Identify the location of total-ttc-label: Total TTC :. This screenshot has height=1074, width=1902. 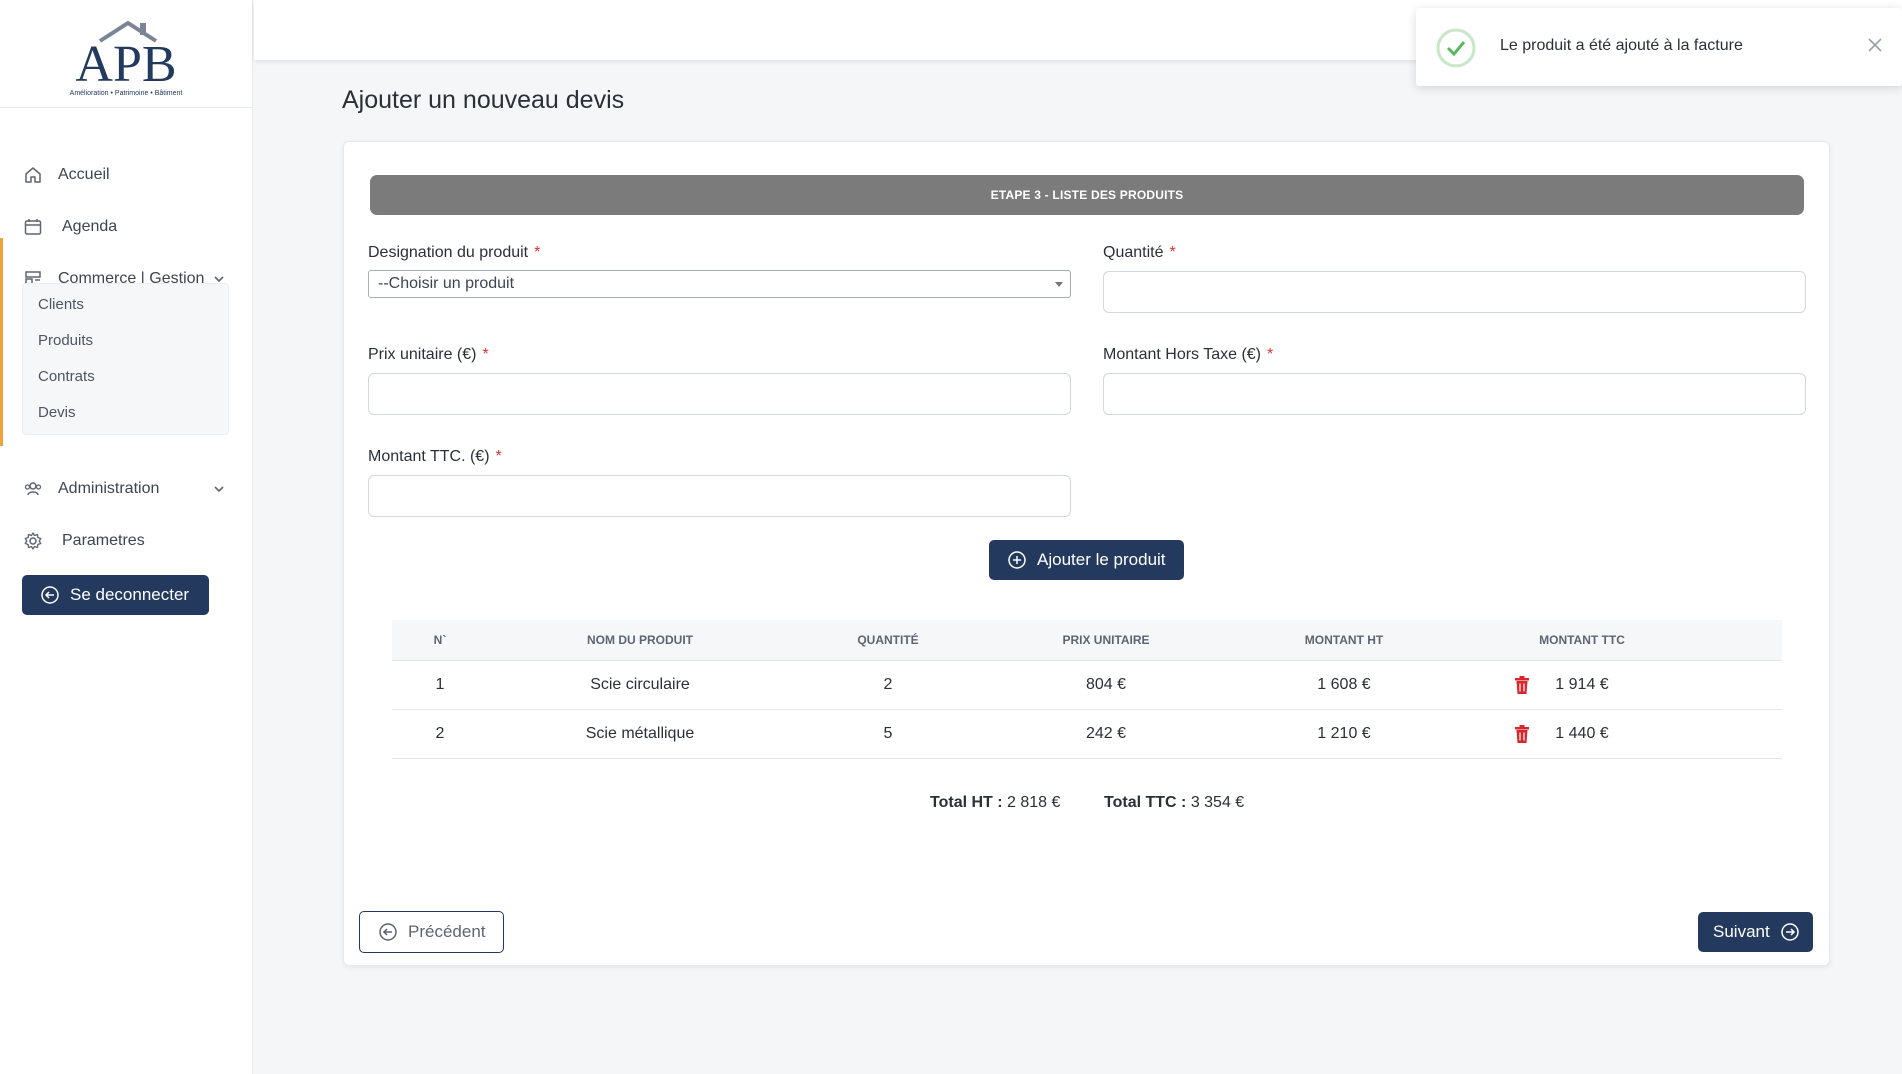
(1145, 802).